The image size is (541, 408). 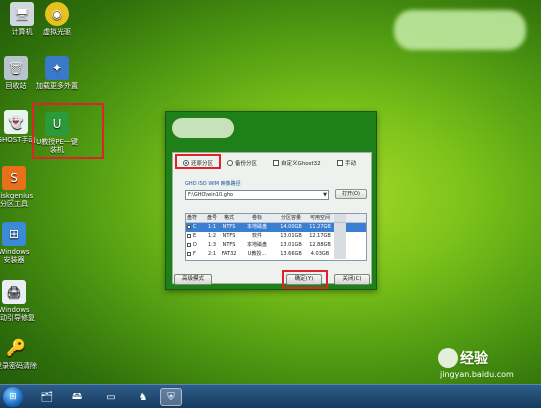 I want to click on cell-disk: 1:3, so click(x=212, y=245).